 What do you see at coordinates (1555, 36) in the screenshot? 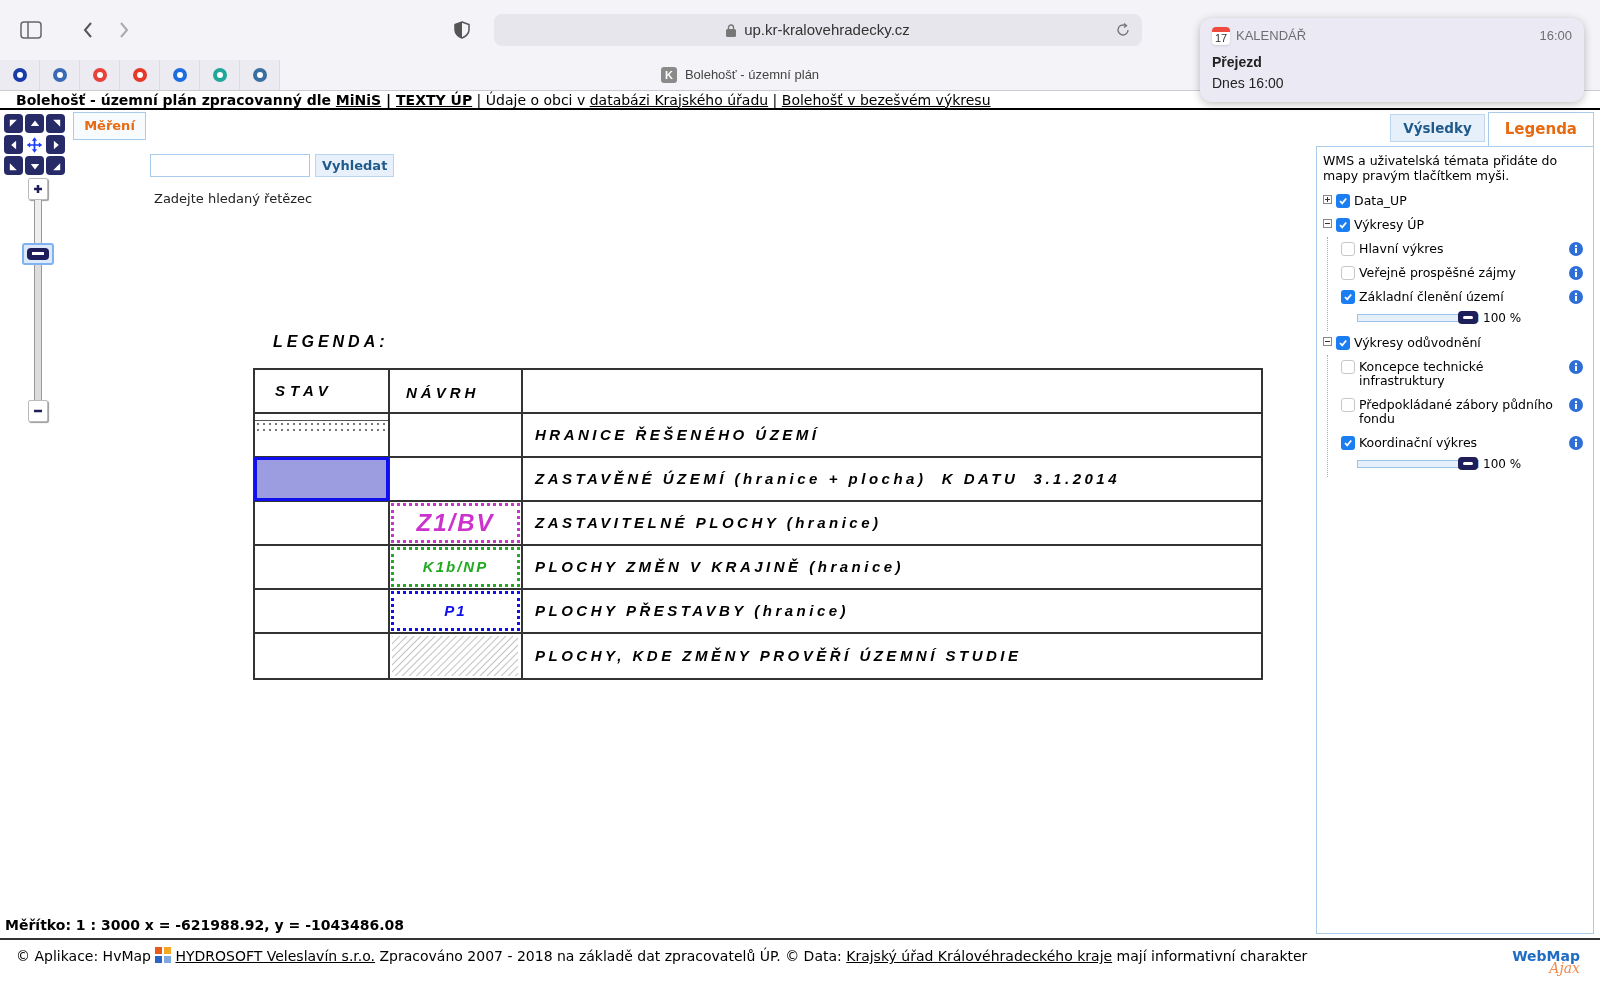
I see `notification-time: 16:00` at bounding box center [1555, 36].